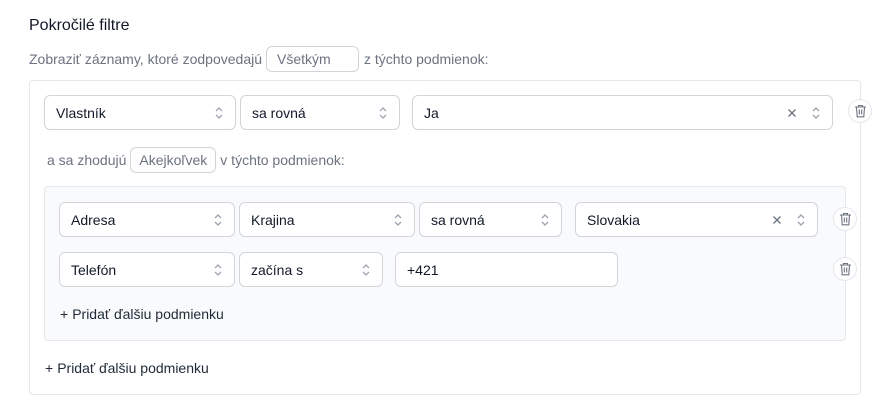  Describe the element at coordinates (87, 160) in the screenshot. I see `group-prefix: a sa zhodujú` at that location.